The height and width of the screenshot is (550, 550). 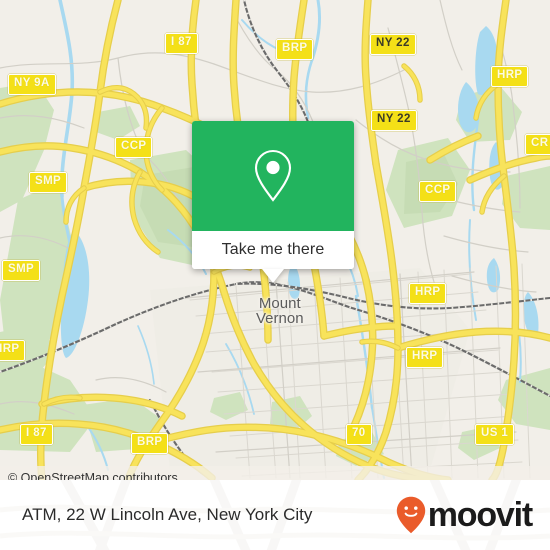 I want to click on road-shield-ccp-right: CCP, so click(x=438, y=191).